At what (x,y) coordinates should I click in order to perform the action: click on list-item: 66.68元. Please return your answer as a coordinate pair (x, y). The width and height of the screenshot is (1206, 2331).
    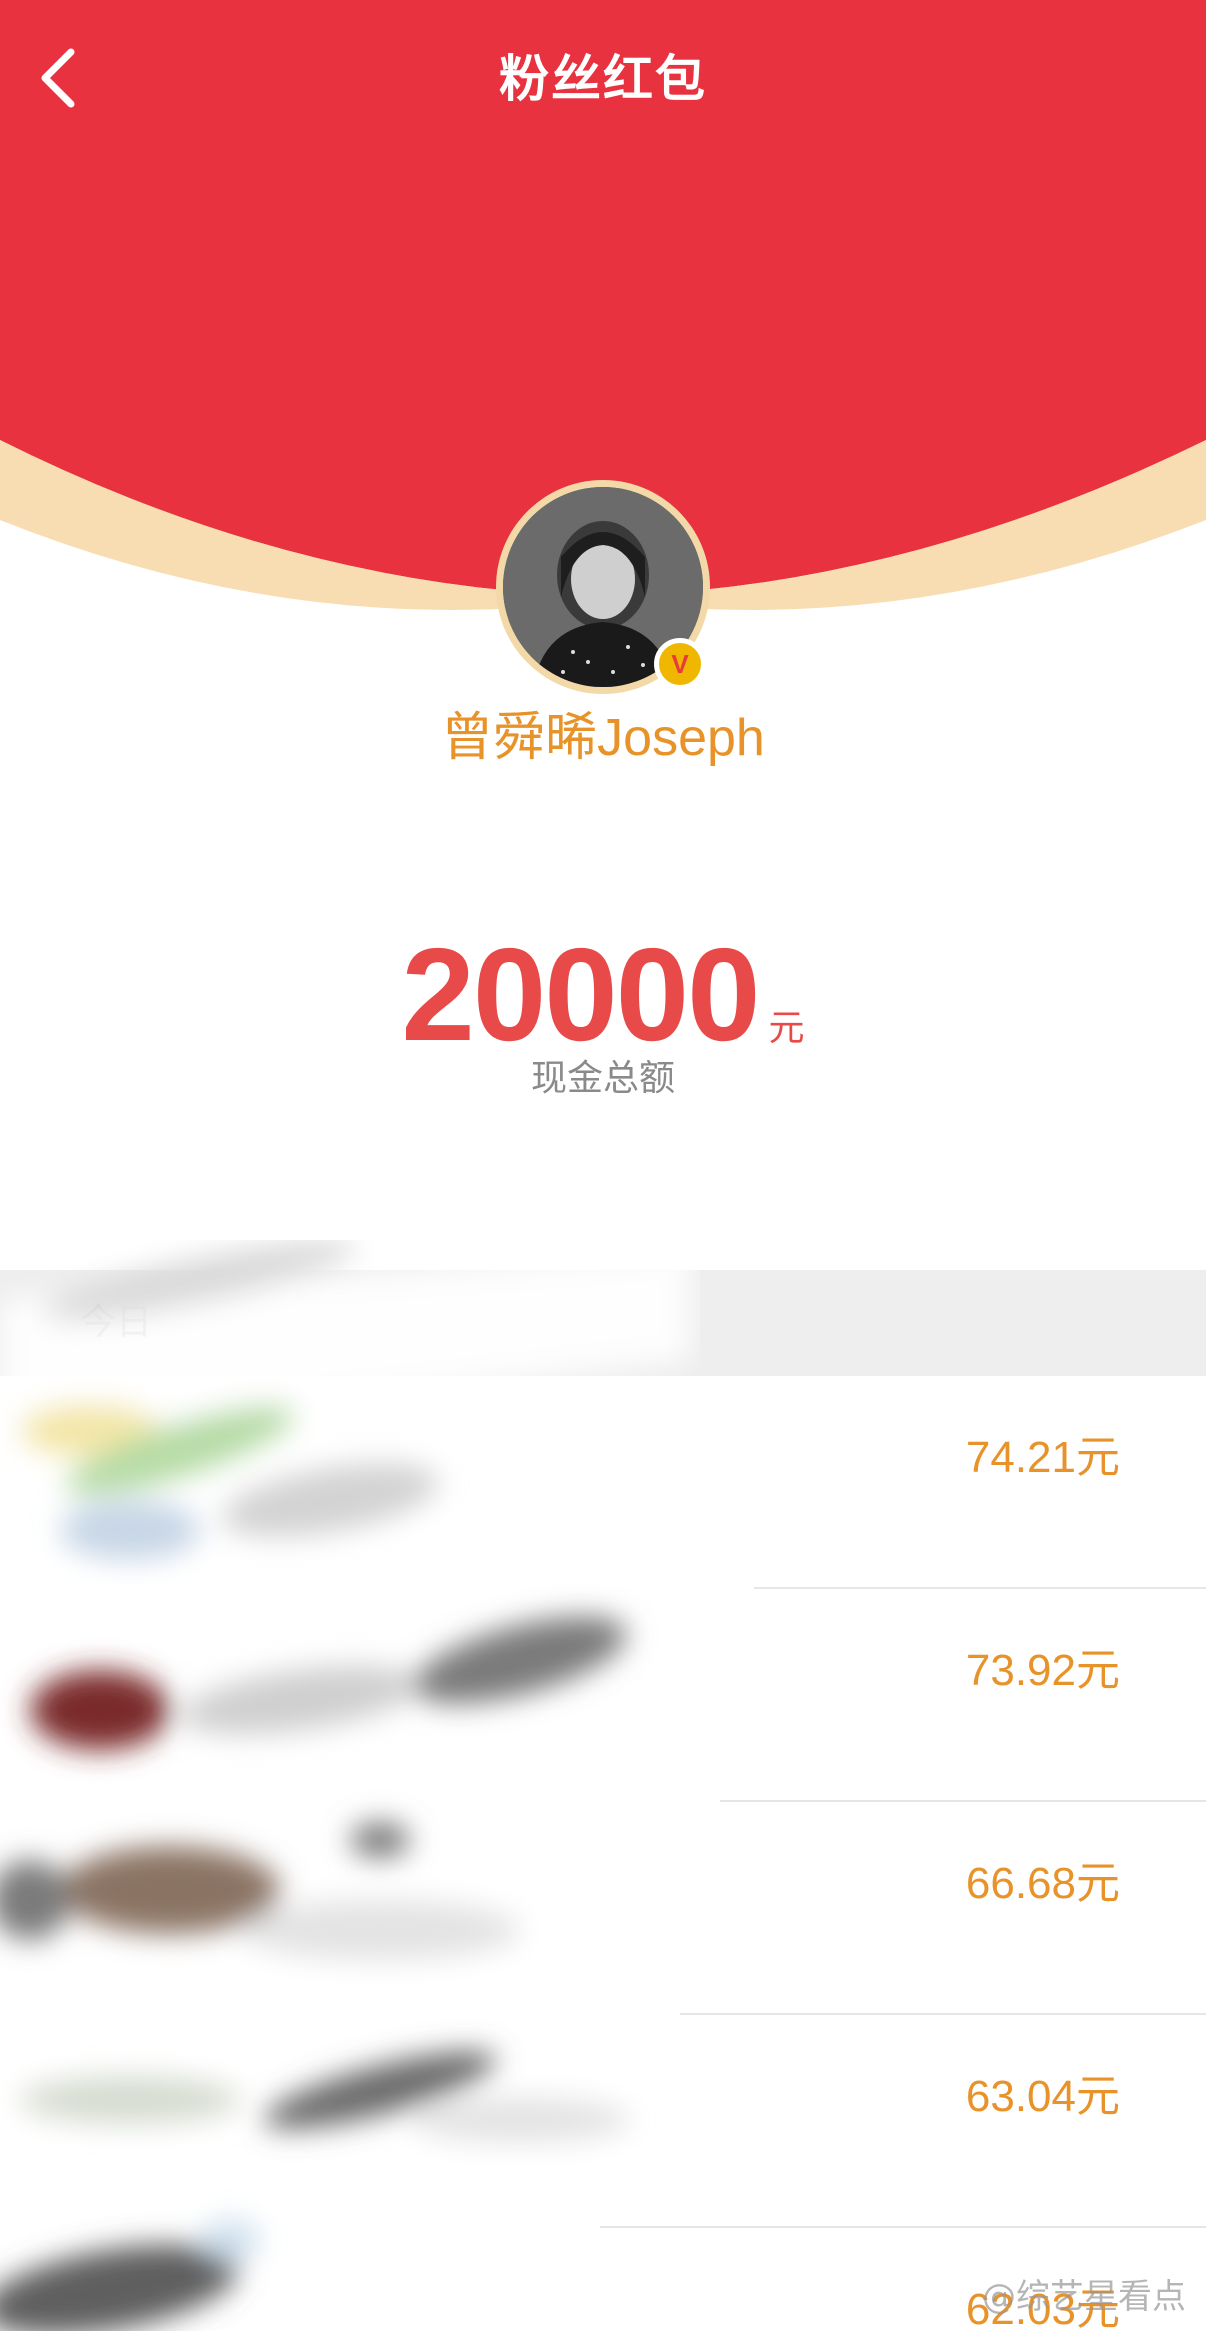
    Looking at the image, I should click on (603, 1908).